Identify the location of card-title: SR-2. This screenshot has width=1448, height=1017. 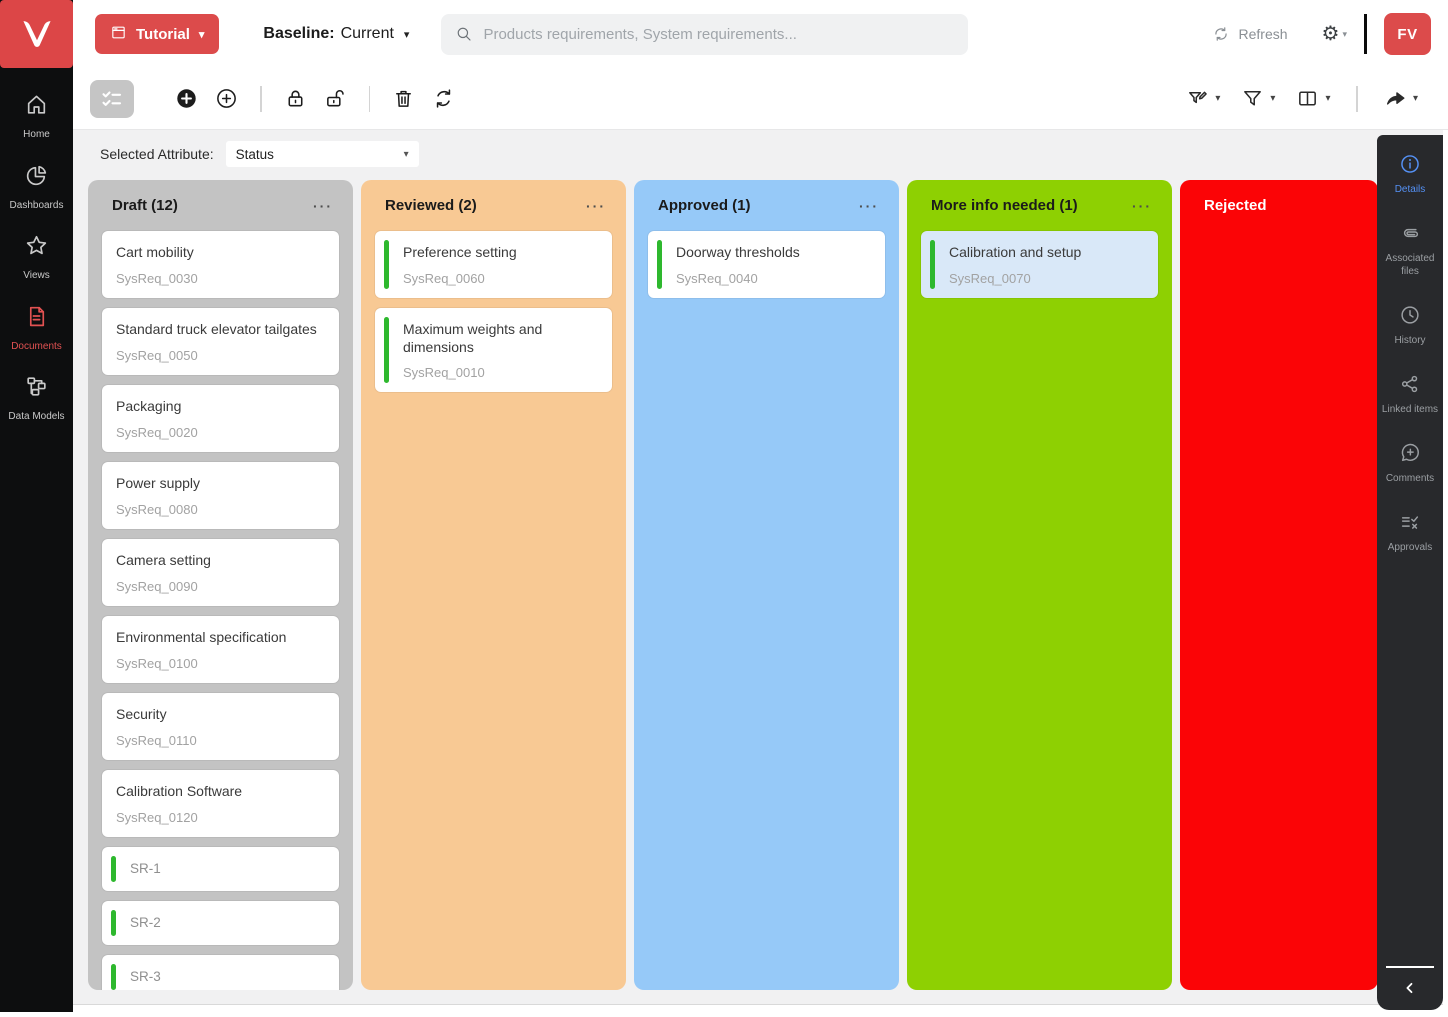
(145, 922).